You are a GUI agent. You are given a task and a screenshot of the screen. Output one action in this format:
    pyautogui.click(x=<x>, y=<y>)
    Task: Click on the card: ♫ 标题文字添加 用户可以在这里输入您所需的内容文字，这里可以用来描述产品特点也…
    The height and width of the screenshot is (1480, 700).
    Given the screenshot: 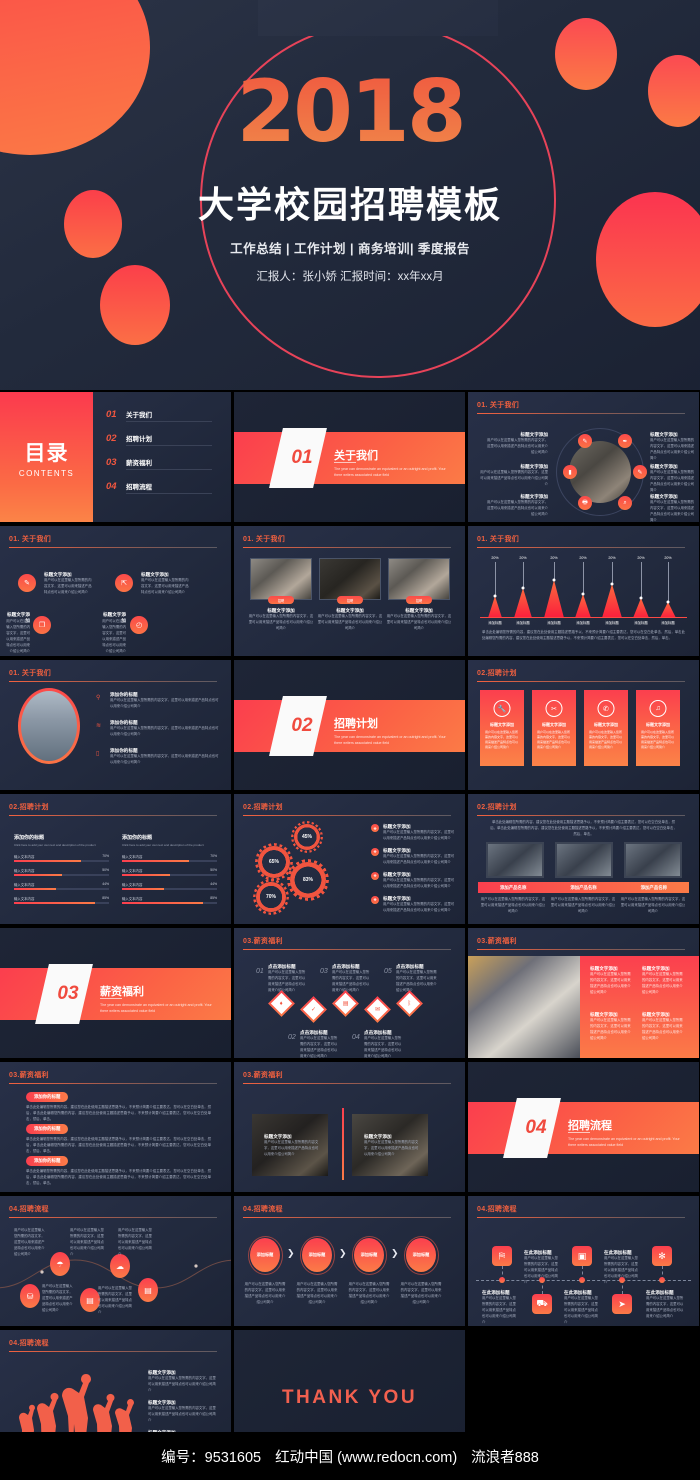 What is the action you would take?
    pyautogui.click(x=658, y=728)
    